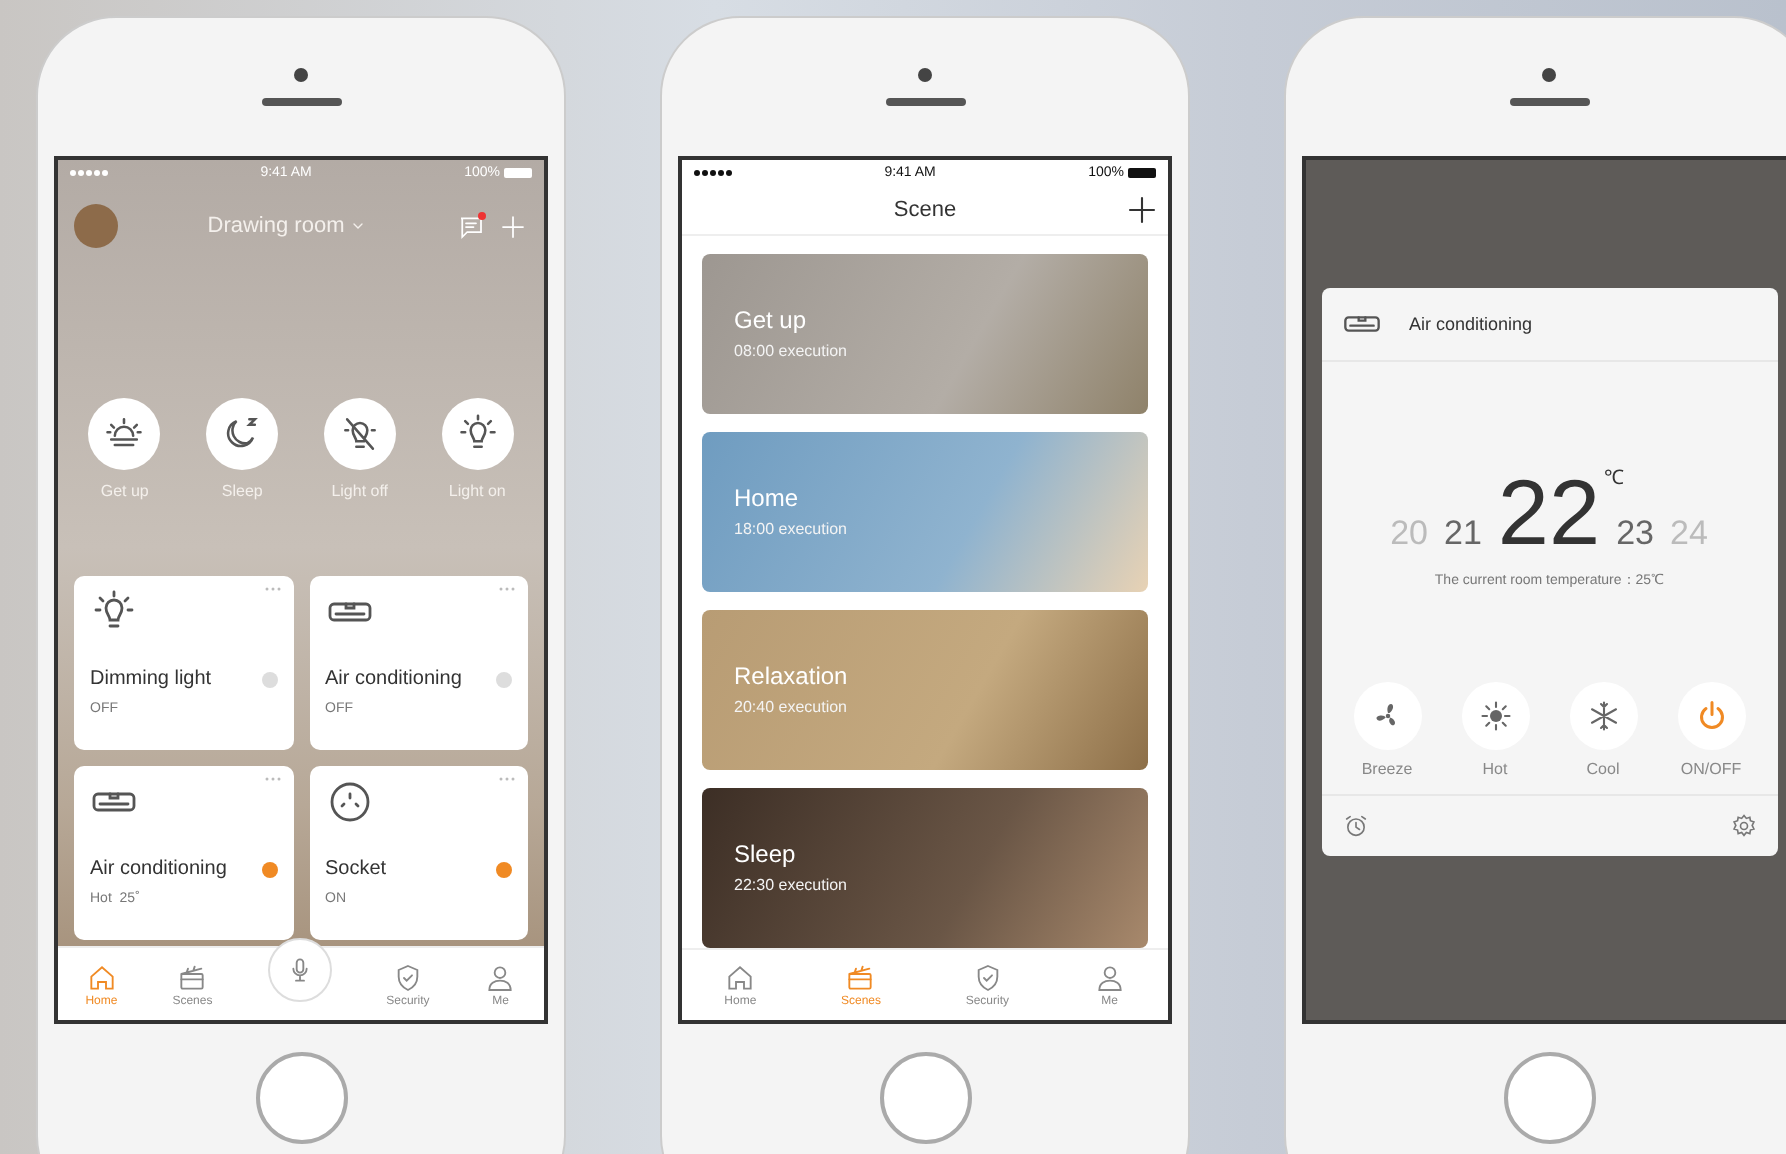 This screenshot has height=1154, width=1786. What do you see at coordinates (1614, 478) in the screenshot?
I see `unit-label: ℃` at bounding box center [1614, 478].